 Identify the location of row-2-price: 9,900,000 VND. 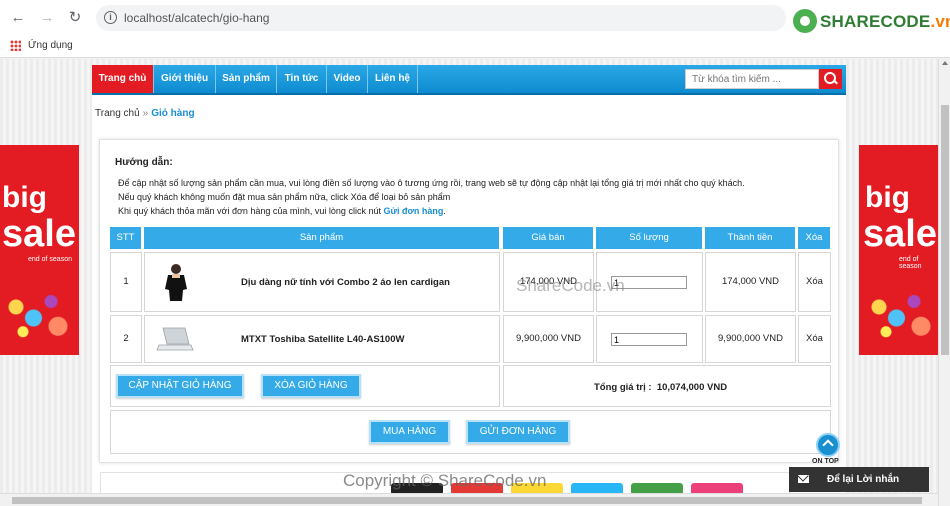
(548, 339).